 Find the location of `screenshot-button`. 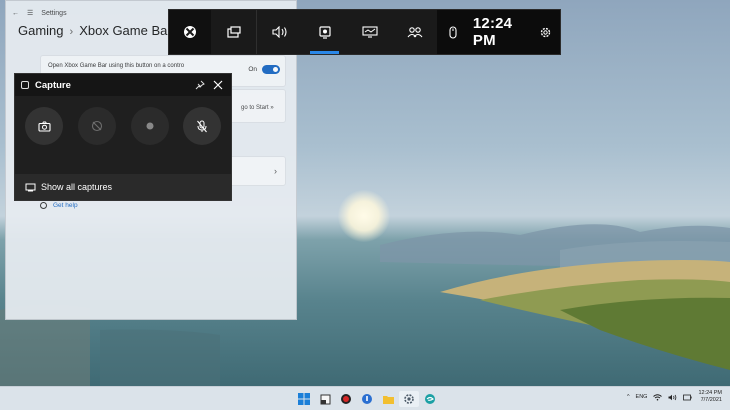

screenshot-button is located at coordinates (44, 126).